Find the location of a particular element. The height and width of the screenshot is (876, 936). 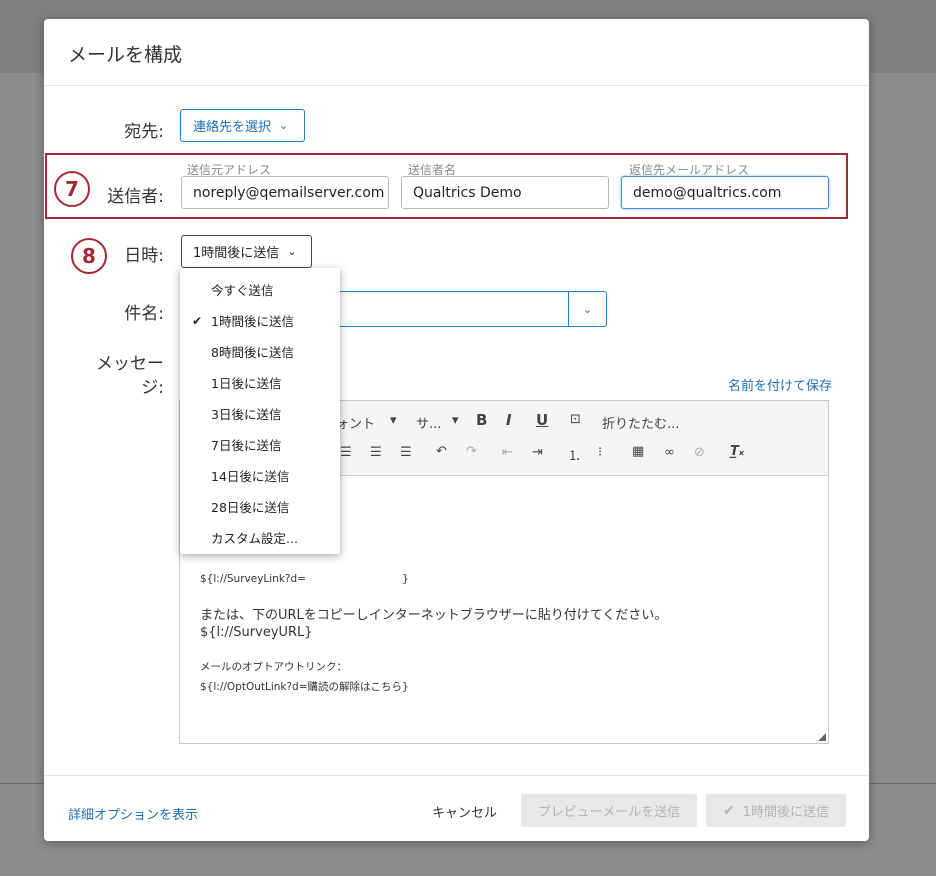

align-left-icon: ☰ is located at coordinates (346, 452).